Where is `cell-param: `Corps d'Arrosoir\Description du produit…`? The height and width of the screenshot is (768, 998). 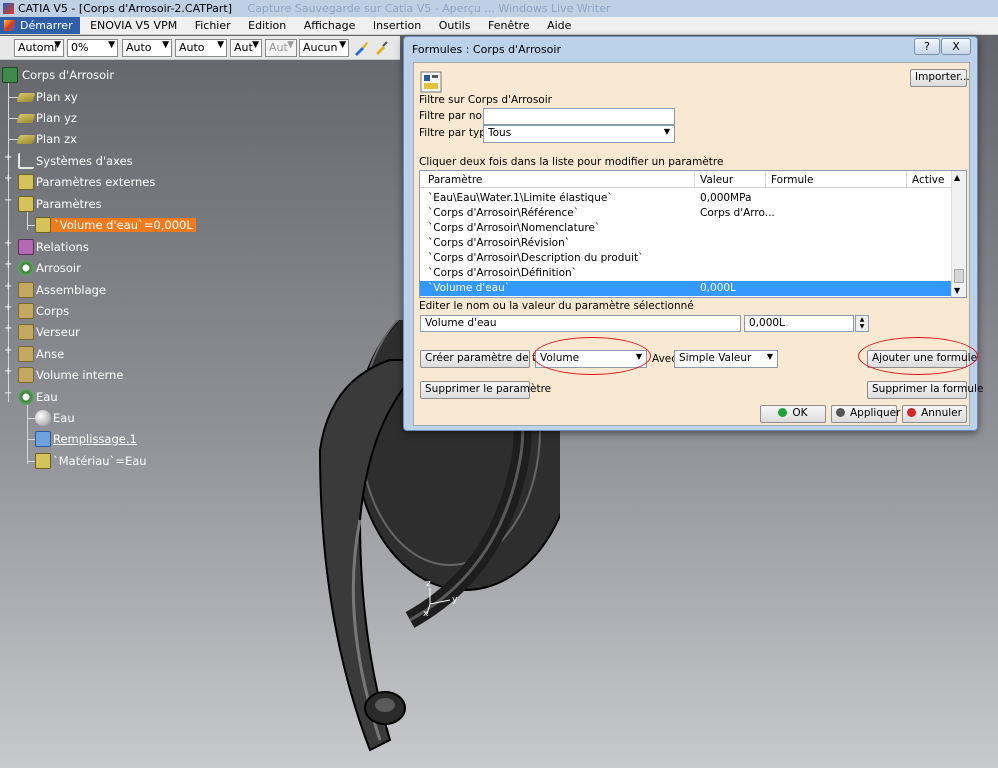 cell-param: `Corps d'Arrosoir\Description du produit… is located at coordinates (536, 258).